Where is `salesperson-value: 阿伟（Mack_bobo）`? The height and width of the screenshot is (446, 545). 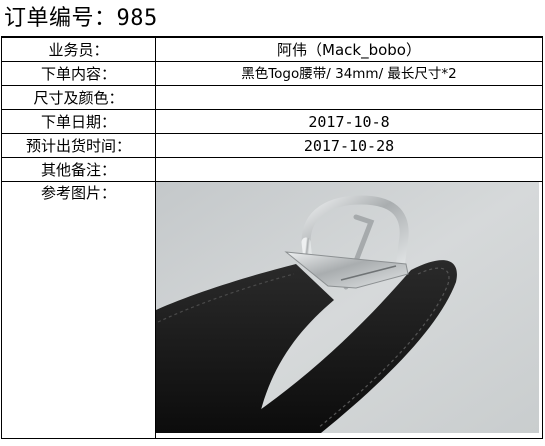 salesperson-value: 阿伟（Mack_bobo） is located at coordinates (349, 49).